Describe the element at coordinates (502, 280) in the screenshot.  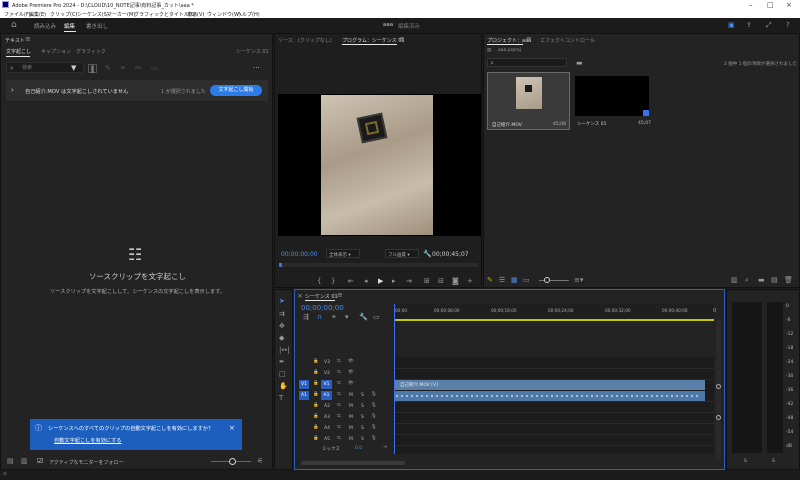
I see `list-view-icon: ☰` at that location.